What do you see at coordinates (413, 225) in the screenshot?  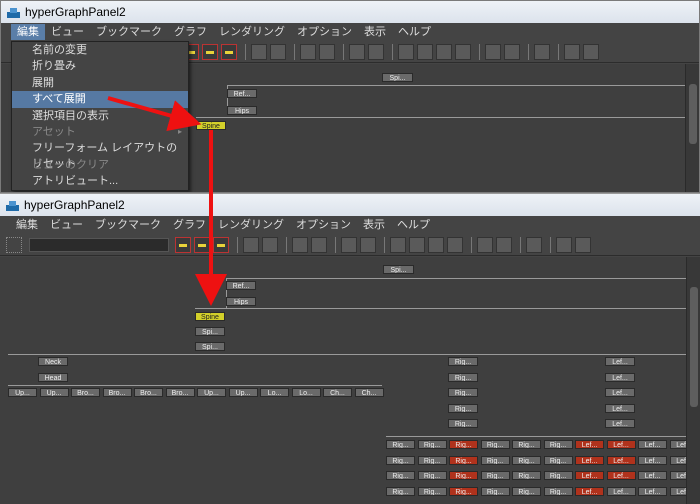 I see `menu-help: ヘルプ` at bounding box center [413, 225].